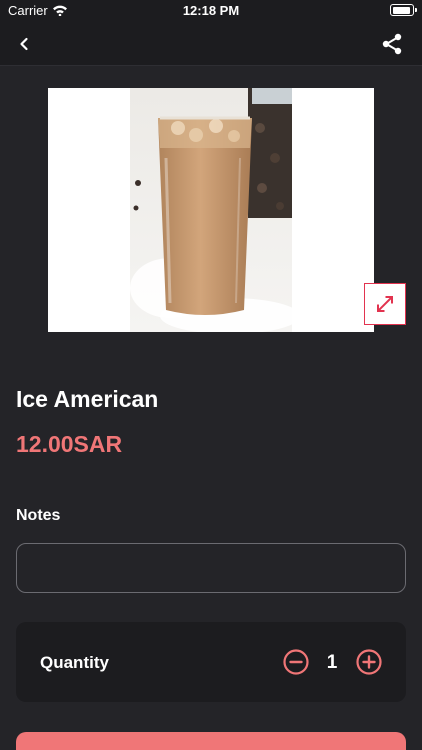 Image resolution: width=422 pixels, height=750 pixels. Describe the element at coordinates (211, 741) in the screenshot. I see `add-to-cart-button` at that location.